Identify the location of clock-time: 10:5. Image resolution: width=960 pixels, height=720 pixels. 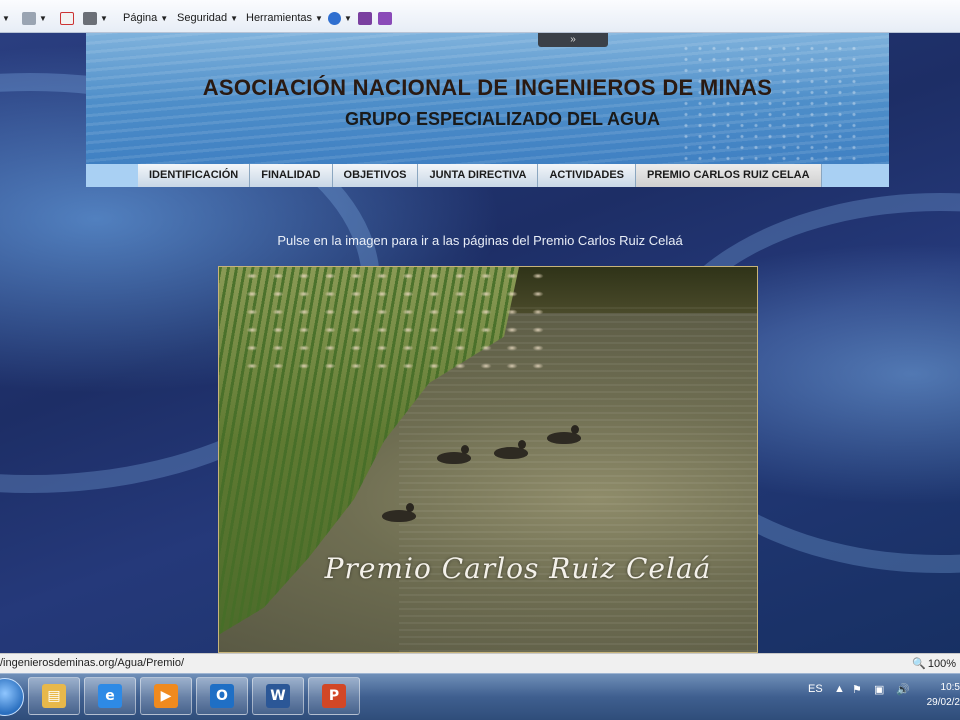
(950, 687).